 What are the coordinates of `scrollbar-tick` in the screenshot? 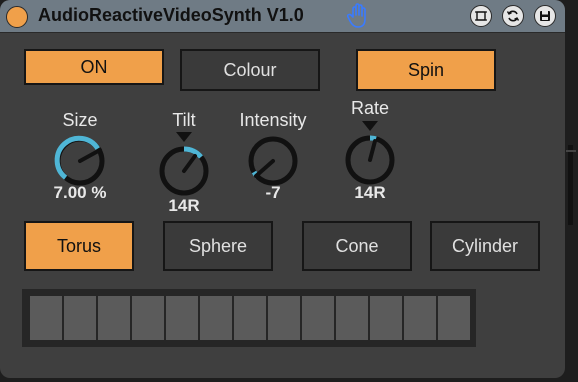 It's located at (571, 151).